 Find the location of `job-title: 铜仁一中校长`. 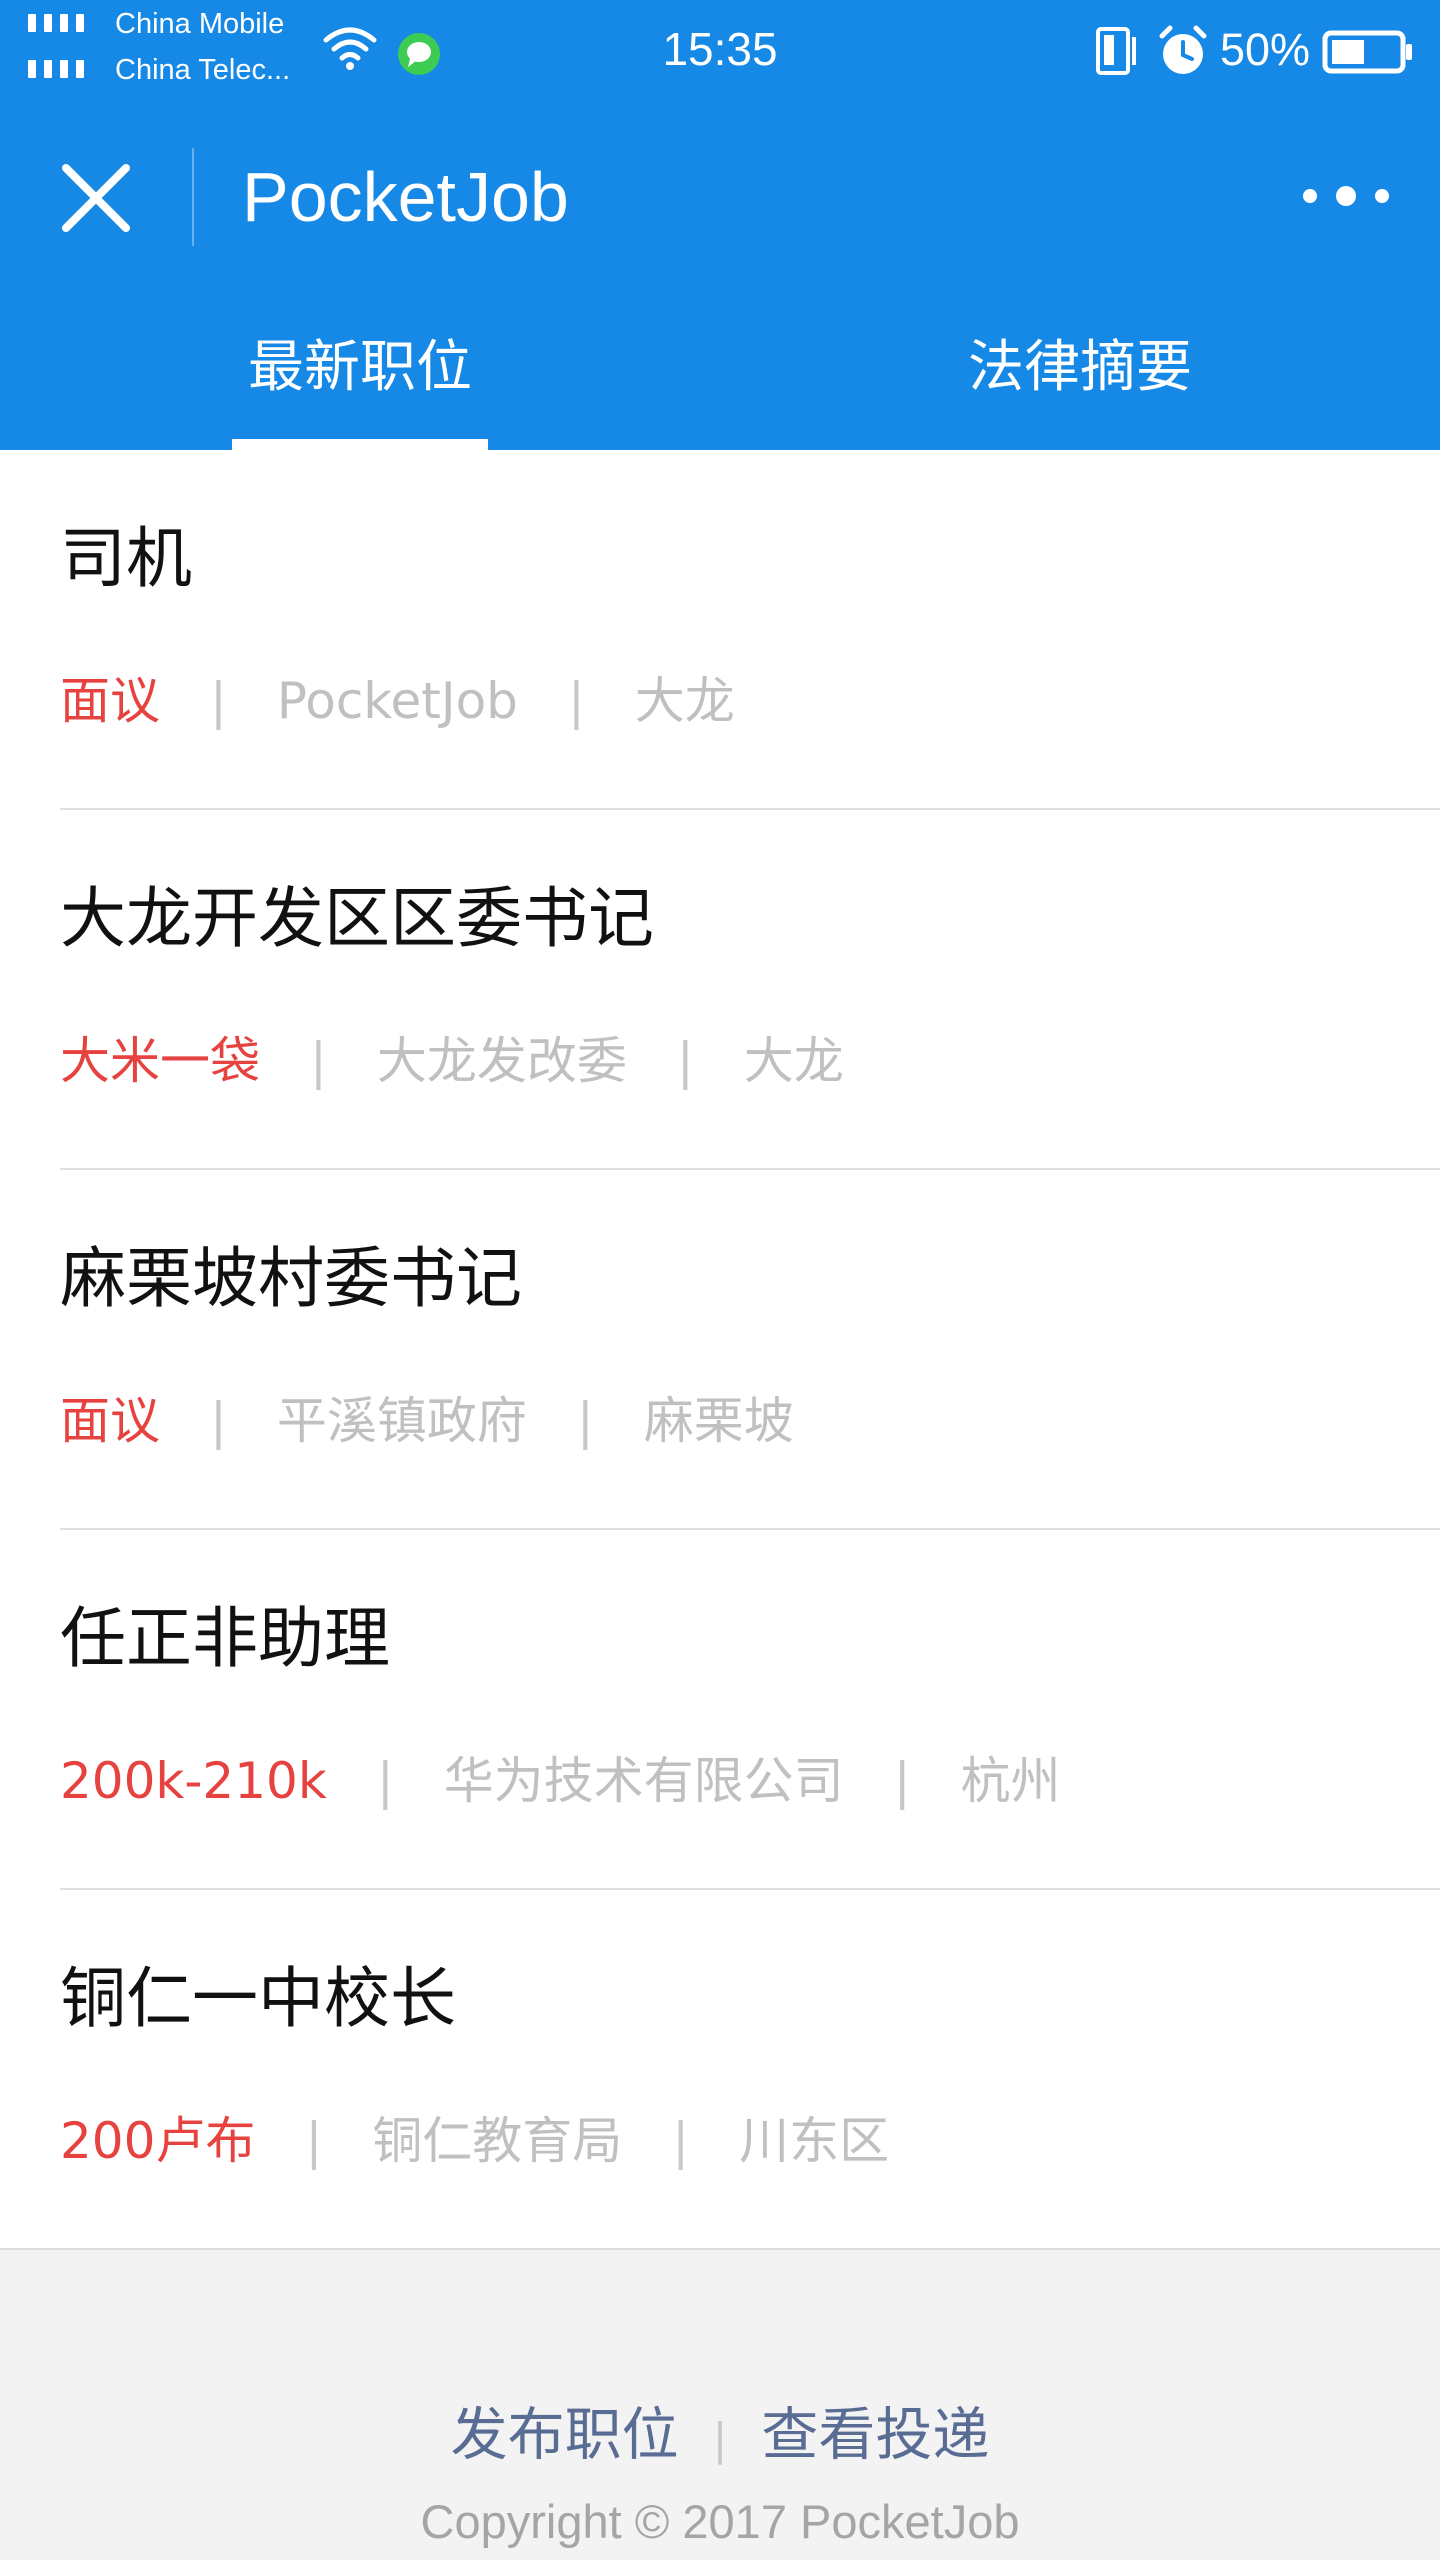

job-title: 铜仁一中校长 is located at coordinates (258, 1998).